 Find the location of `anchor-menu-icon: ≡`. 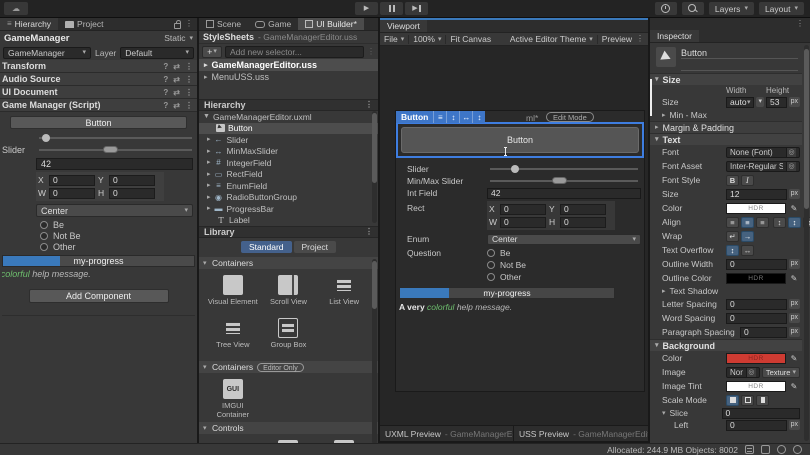

anchor-menu-icon: ≡ is located at coordinates (439, 117).